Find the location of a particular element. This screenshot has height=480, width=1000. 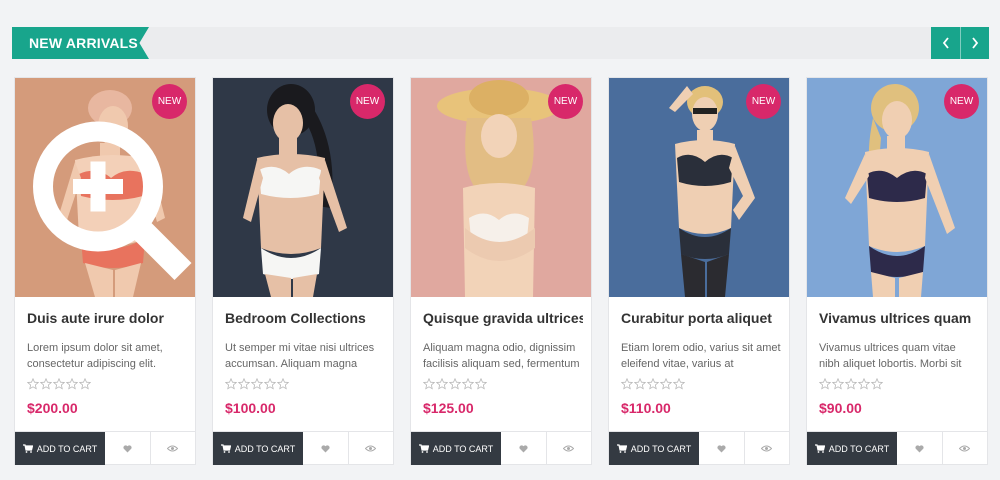

product-price: $125.00 is located at coordinates (448, 408).